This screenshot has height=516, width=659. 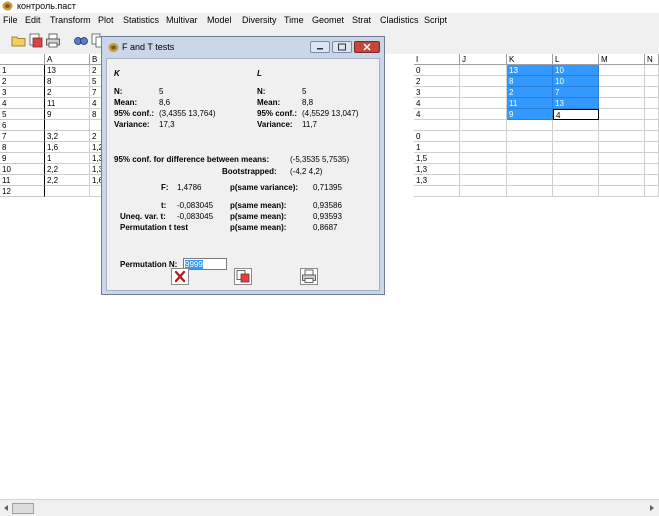 What do you see at coordinates (53, 40) in the screenshot?
I see `print-icon` at bounding box center [53, 40].